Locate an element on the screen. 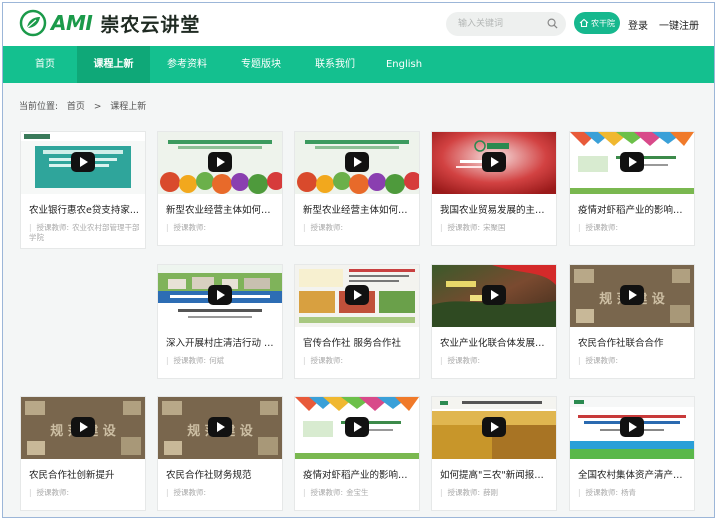 The width and height of the screenshot is (718, 522). course-card: 如何提高"三农"新闻报道... | 授课教师: 薛刚 is located at coordinates (494, 453).